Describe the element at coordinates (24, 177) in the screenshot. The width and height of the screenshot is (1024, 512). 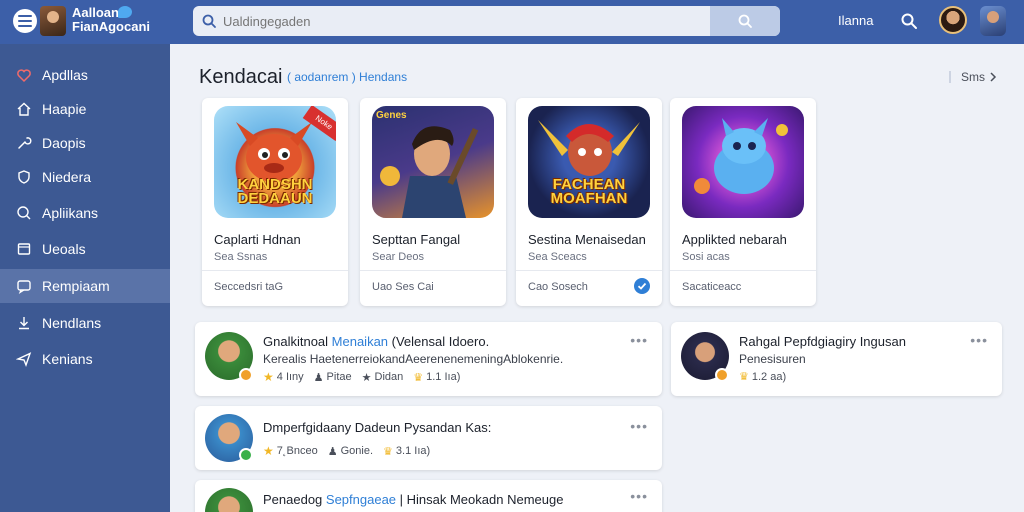
I see `shield-icon` at that location.